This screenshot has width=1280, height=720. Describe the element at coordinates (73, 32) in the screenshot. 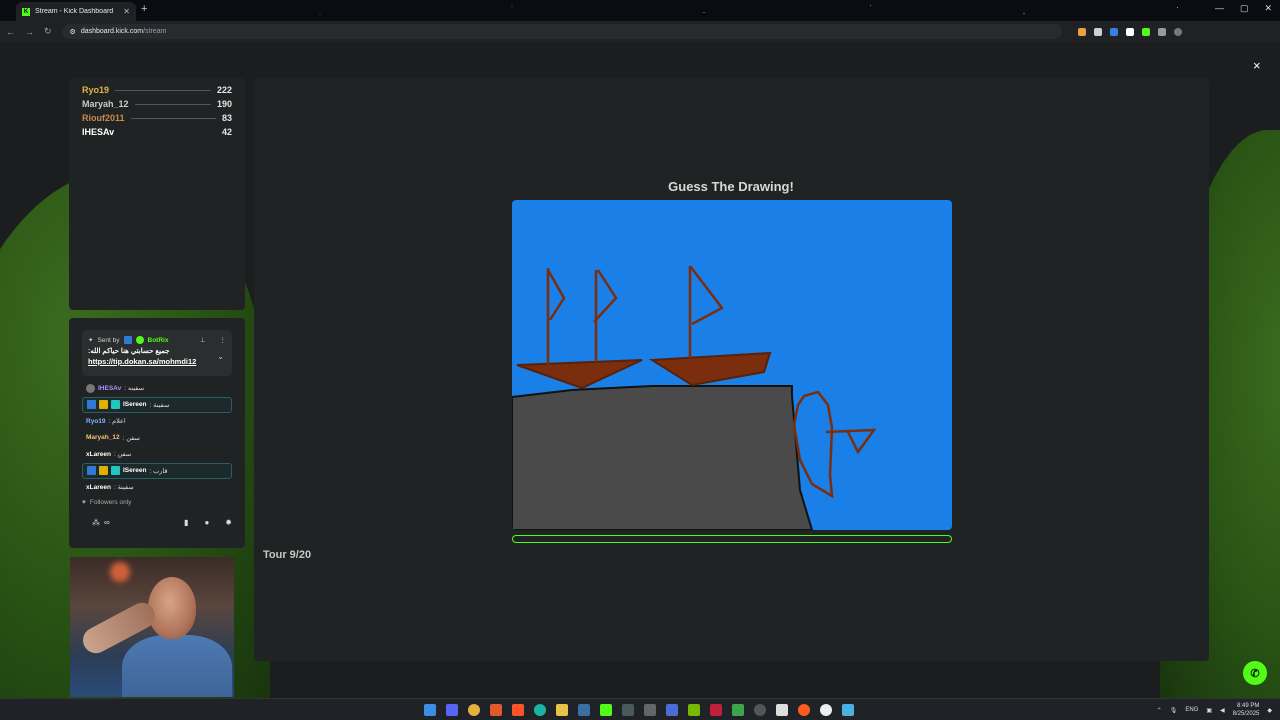

I see `site-info-icon: ⚙` at that location.